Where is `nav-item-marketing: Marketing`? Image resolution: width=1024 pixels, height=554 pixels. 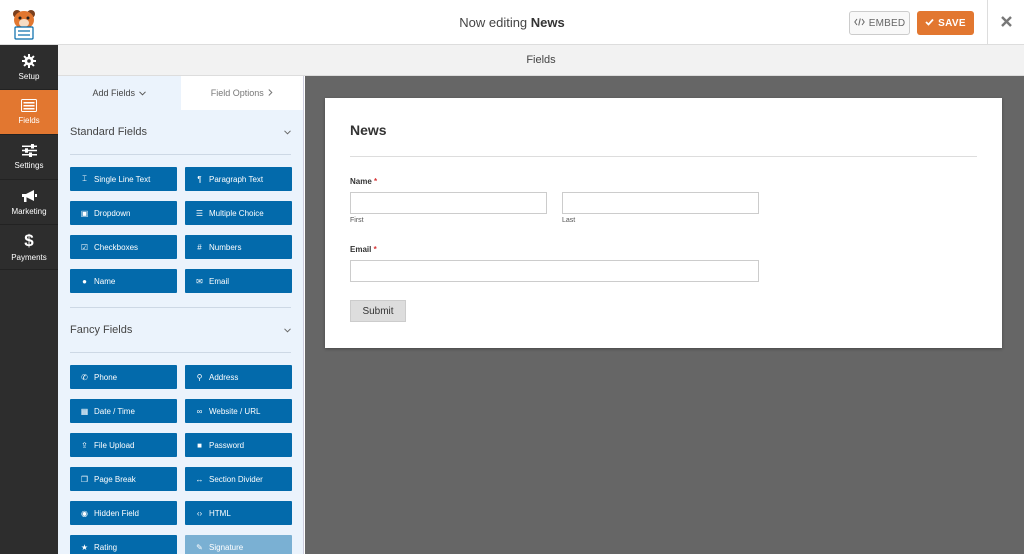
nav-item-marketing: Marketing is located at coordinates (29, 202).